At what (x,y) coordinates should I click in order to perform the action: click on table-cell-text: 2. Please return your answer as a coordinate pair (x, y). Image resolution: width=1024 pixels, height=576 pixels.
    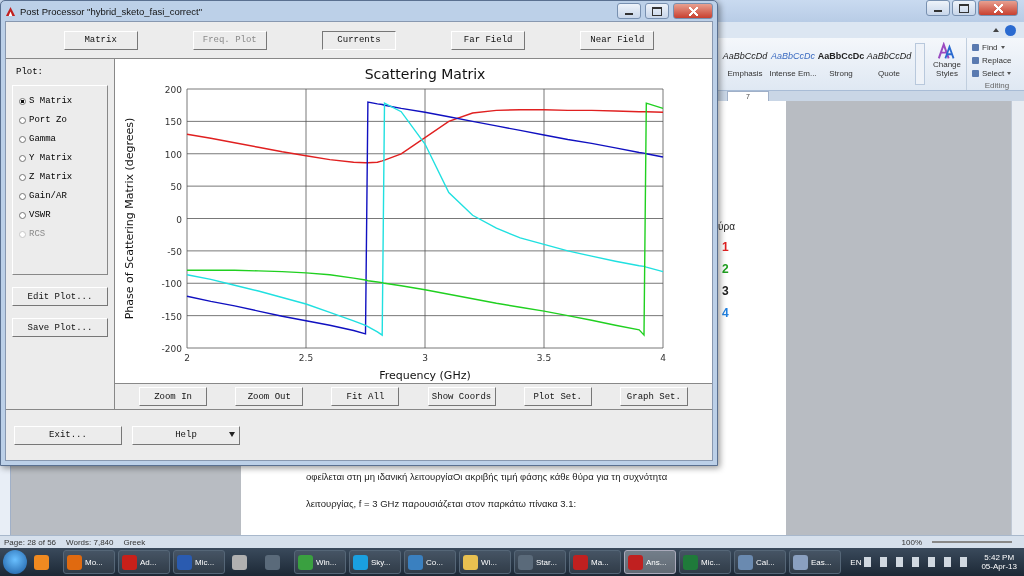
    Looking at the image, I should click on (725, 269).